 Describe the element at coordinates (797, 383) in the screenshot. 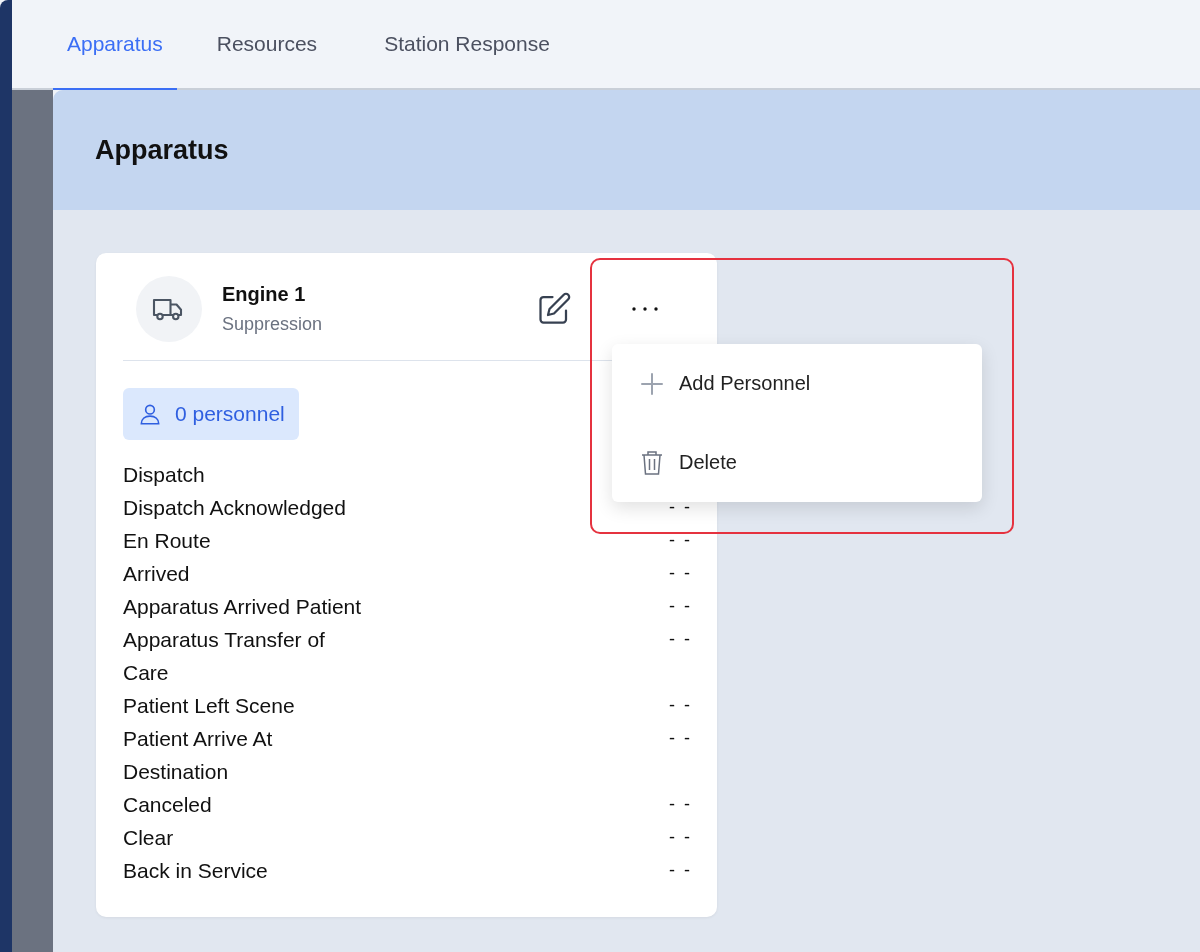

I see `menu-item: Add Personnel` at that location.